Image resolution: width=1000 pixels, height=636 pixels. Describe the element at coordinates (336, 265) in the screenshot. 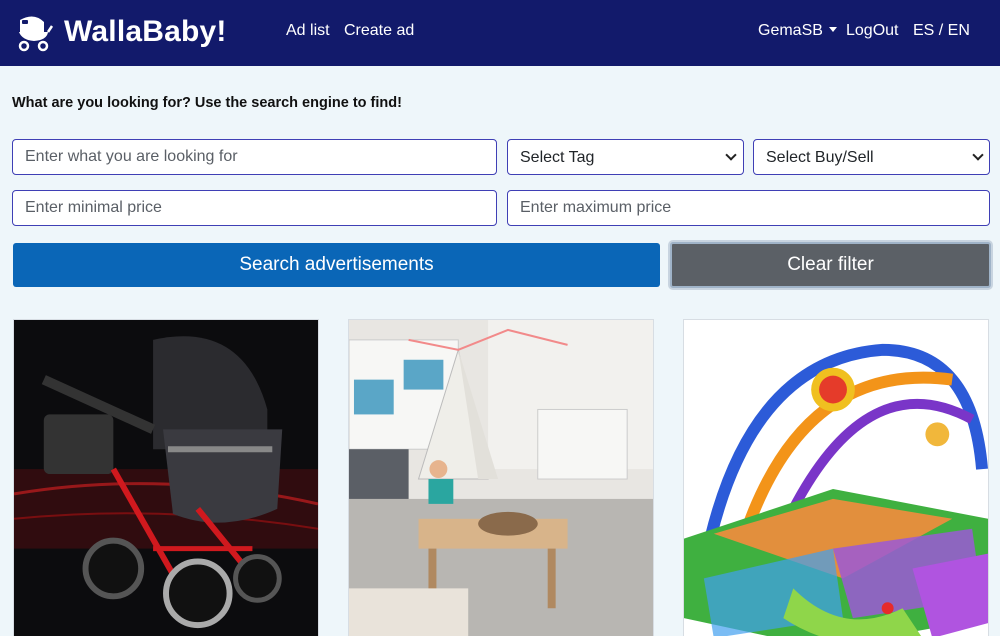

I see `search-button: Search advertisements` at that location.